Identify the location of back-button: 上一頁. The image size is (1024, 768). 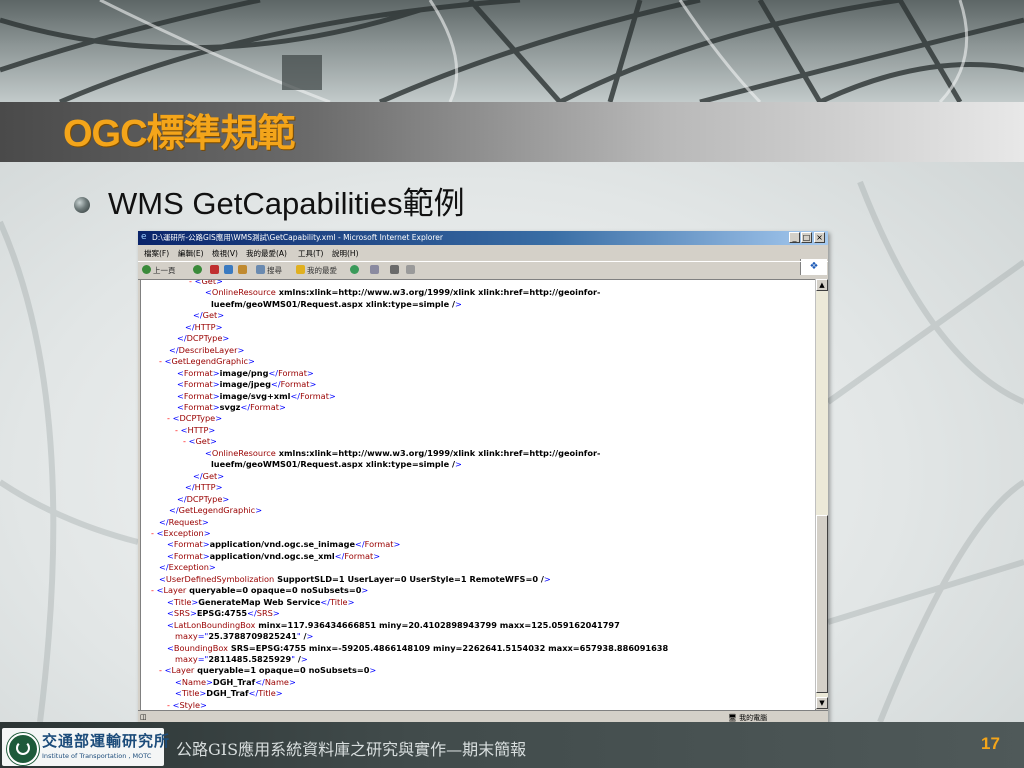
(164, 270).